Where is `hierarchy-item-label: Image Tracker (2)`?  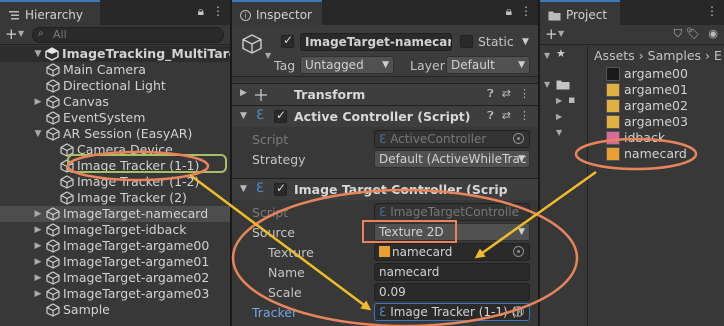
hierarchy-item-label: Image Tracker (2) is located at coordinates (132, 197).